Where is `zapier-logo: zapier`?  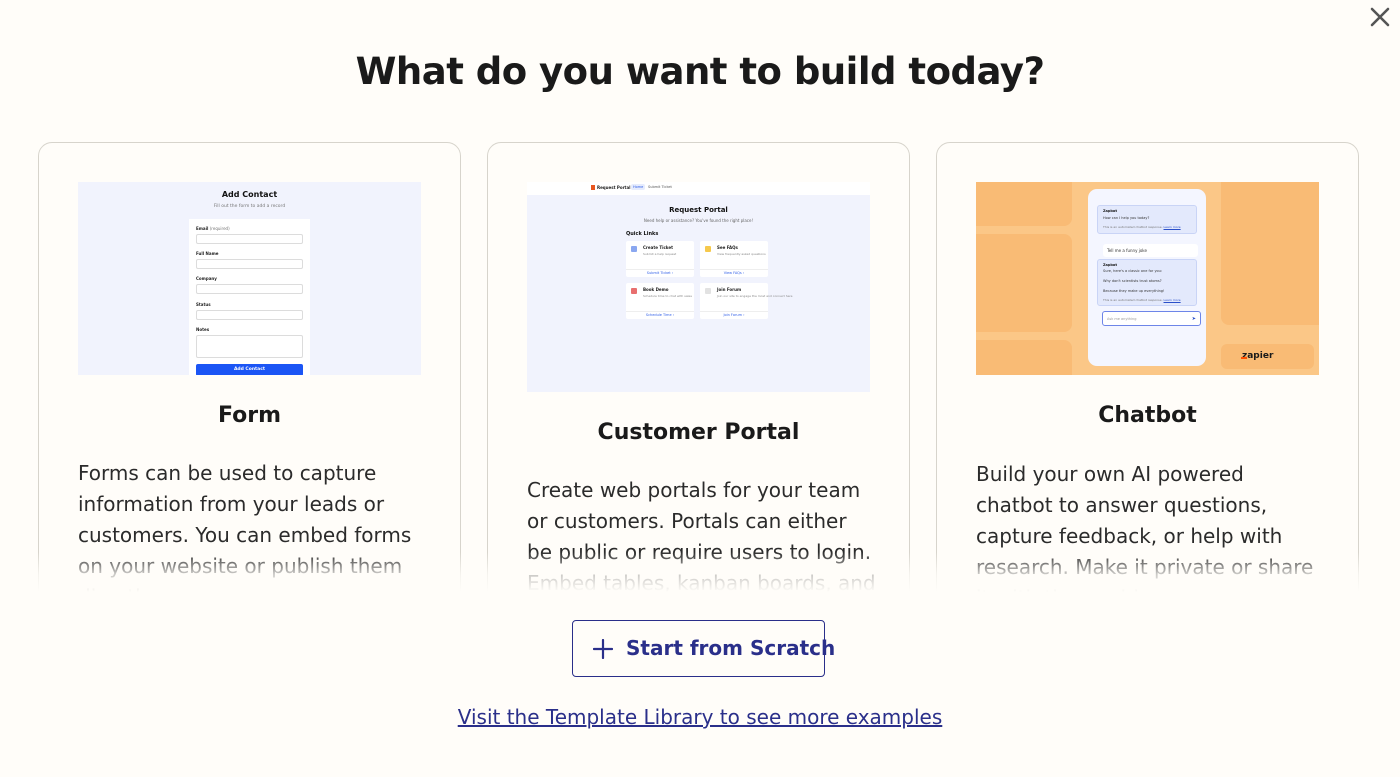 zapier-logo: zapier is located at coordinates (1267, 356).